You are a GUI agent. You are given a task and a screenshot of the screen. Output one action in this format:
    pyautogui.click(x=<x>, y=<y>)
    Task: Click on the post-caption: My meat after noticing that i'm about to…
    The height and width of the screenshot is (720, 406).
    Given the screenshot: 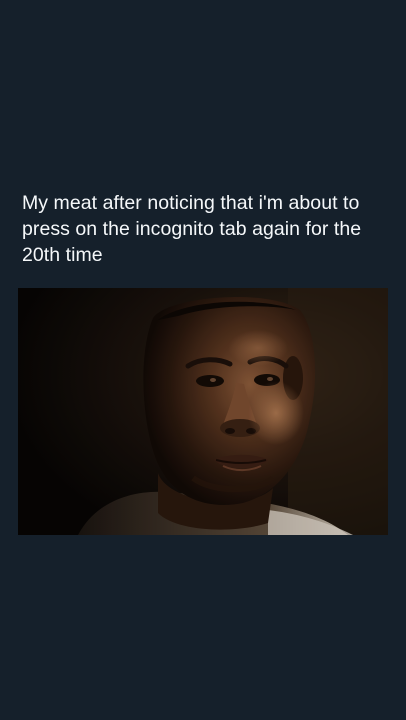 What is the action you would take?
    pyautogui.click(x=192, y=229)
    